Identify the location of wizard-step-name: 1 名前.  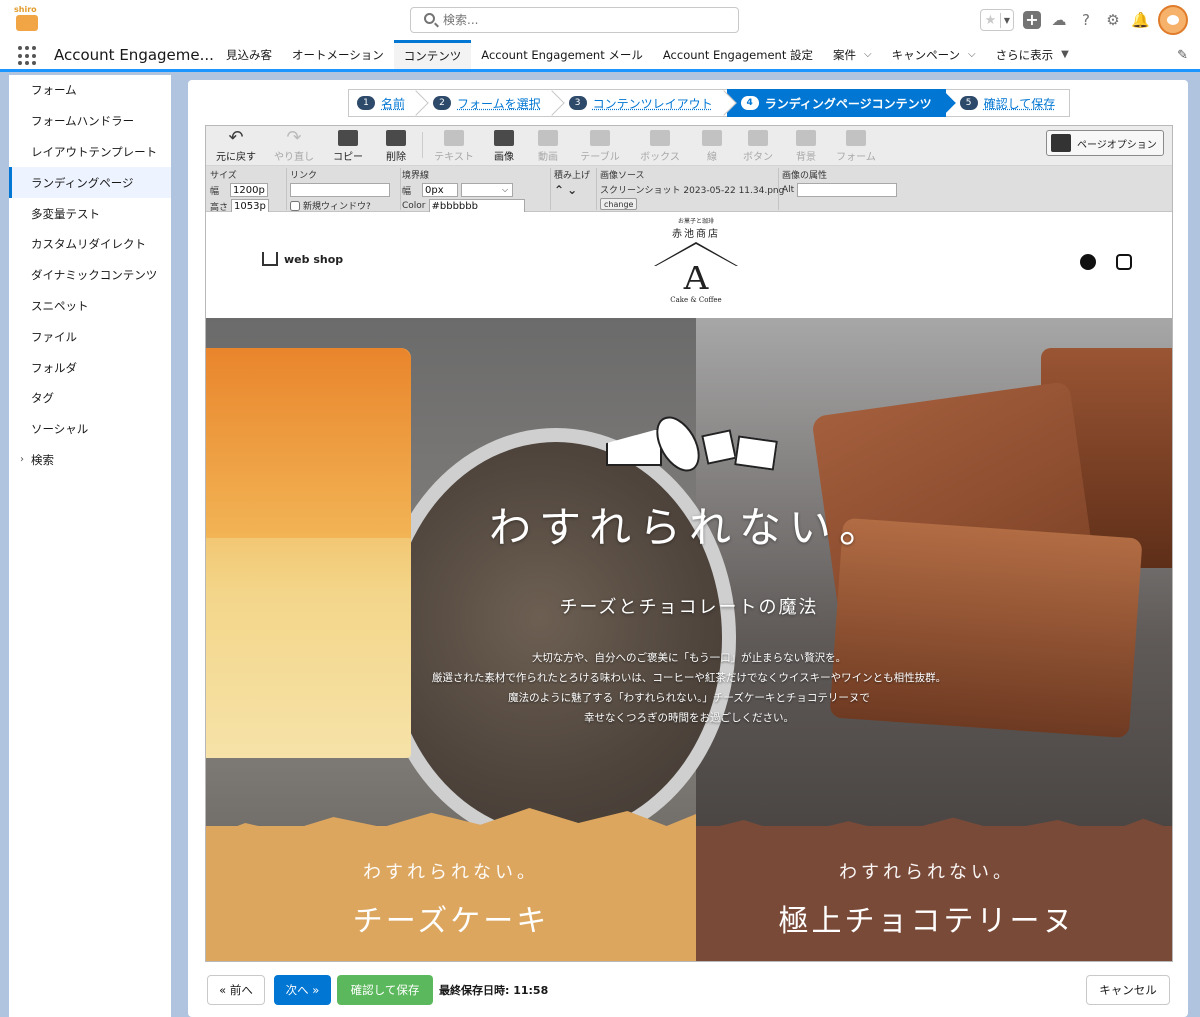
(388, 103).